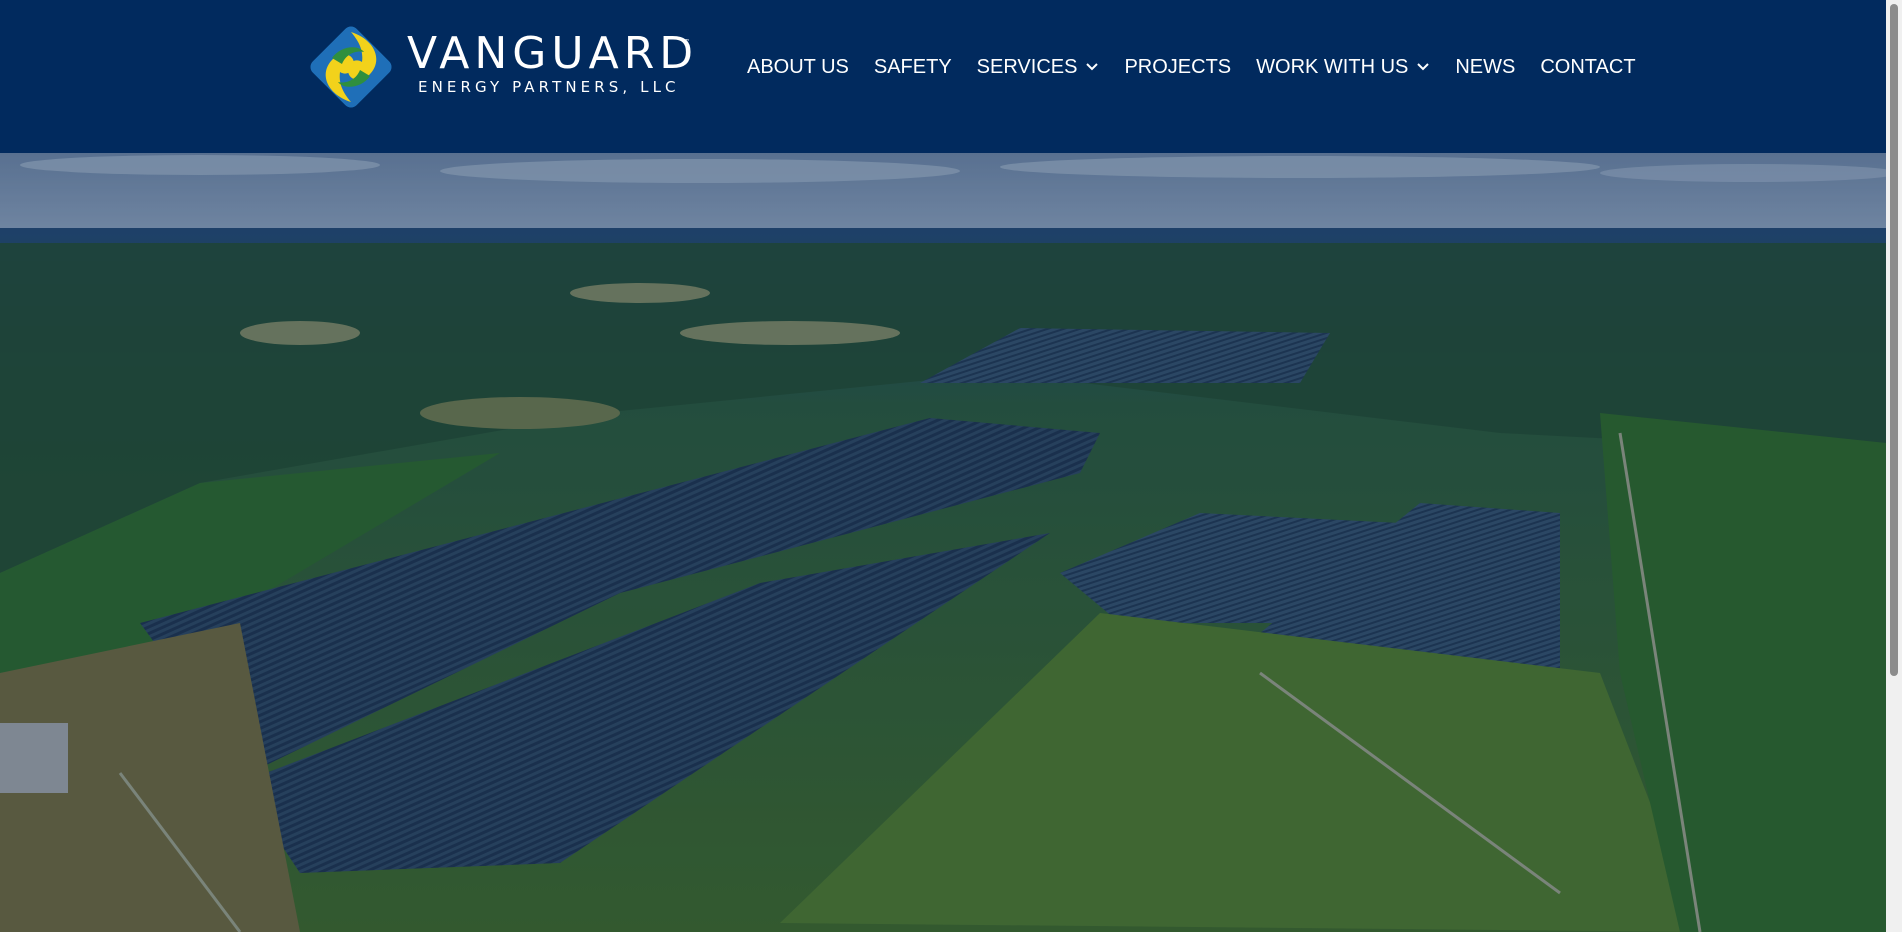  I want to click on nav-label: ABOUT US, so click(798, 66).